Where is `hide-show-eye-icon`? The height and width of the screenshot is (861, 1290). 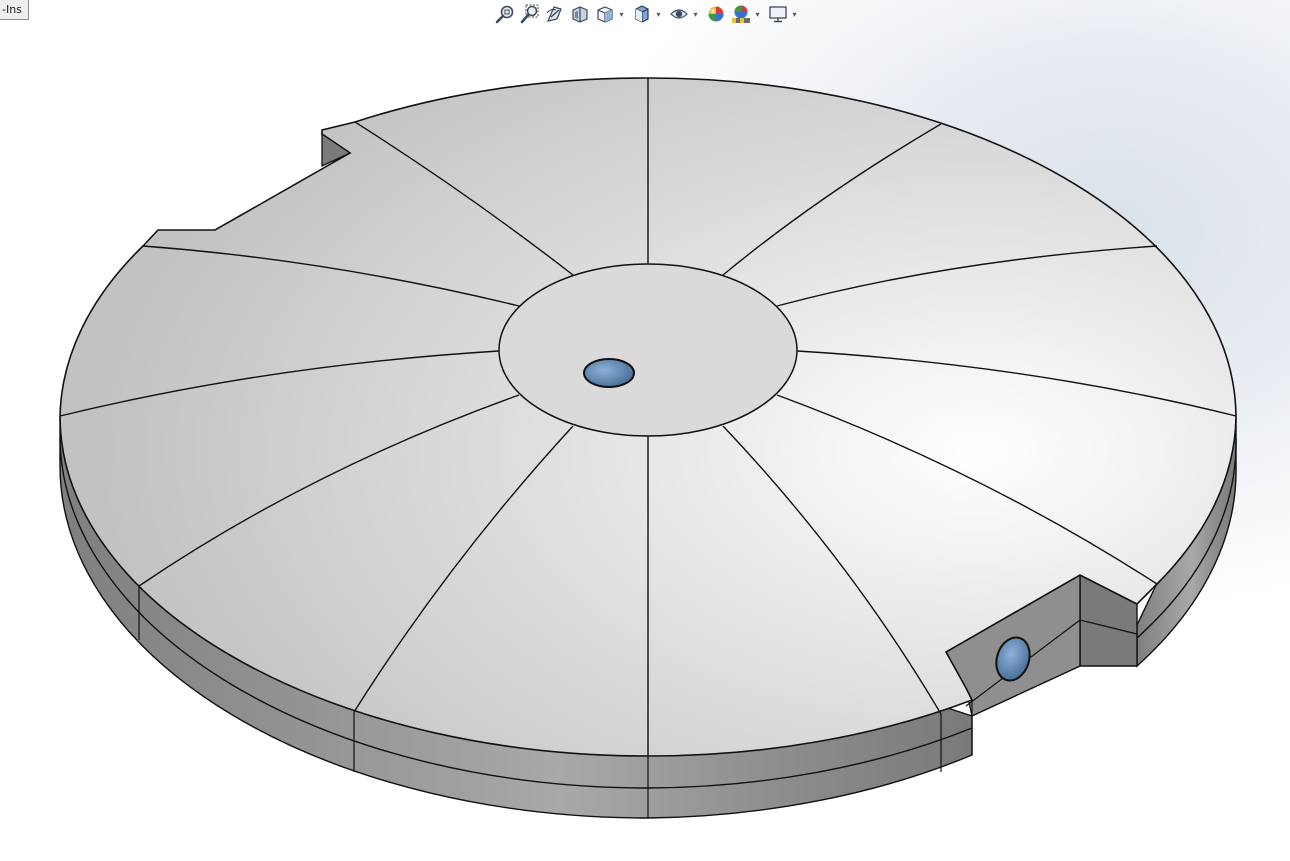 hide-show-eye-icon is located at coordinates (678, 14).